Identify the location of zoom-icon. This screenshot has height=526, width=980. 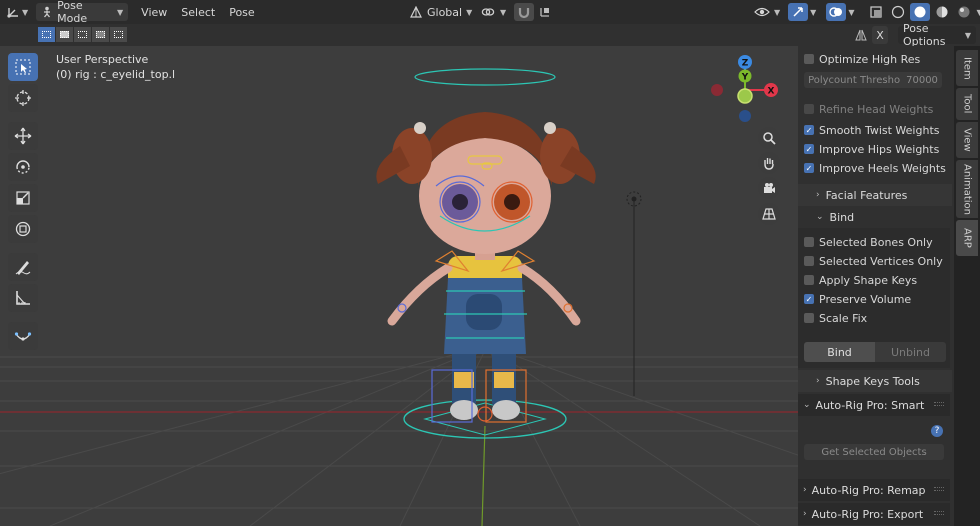
(769, 138).